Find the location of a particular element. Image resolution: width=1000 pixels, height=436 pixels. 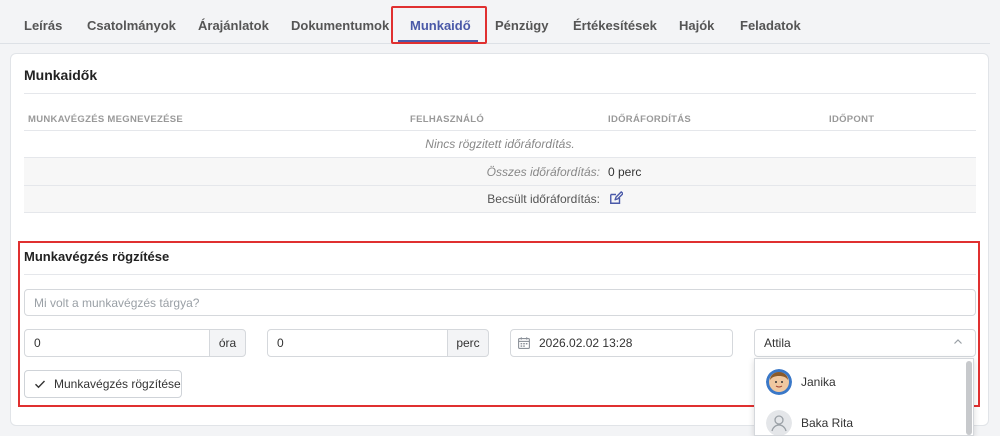

column-header-time-spent: IDŐRÁFORDÍTÁS is located at coordinates (649, 119).